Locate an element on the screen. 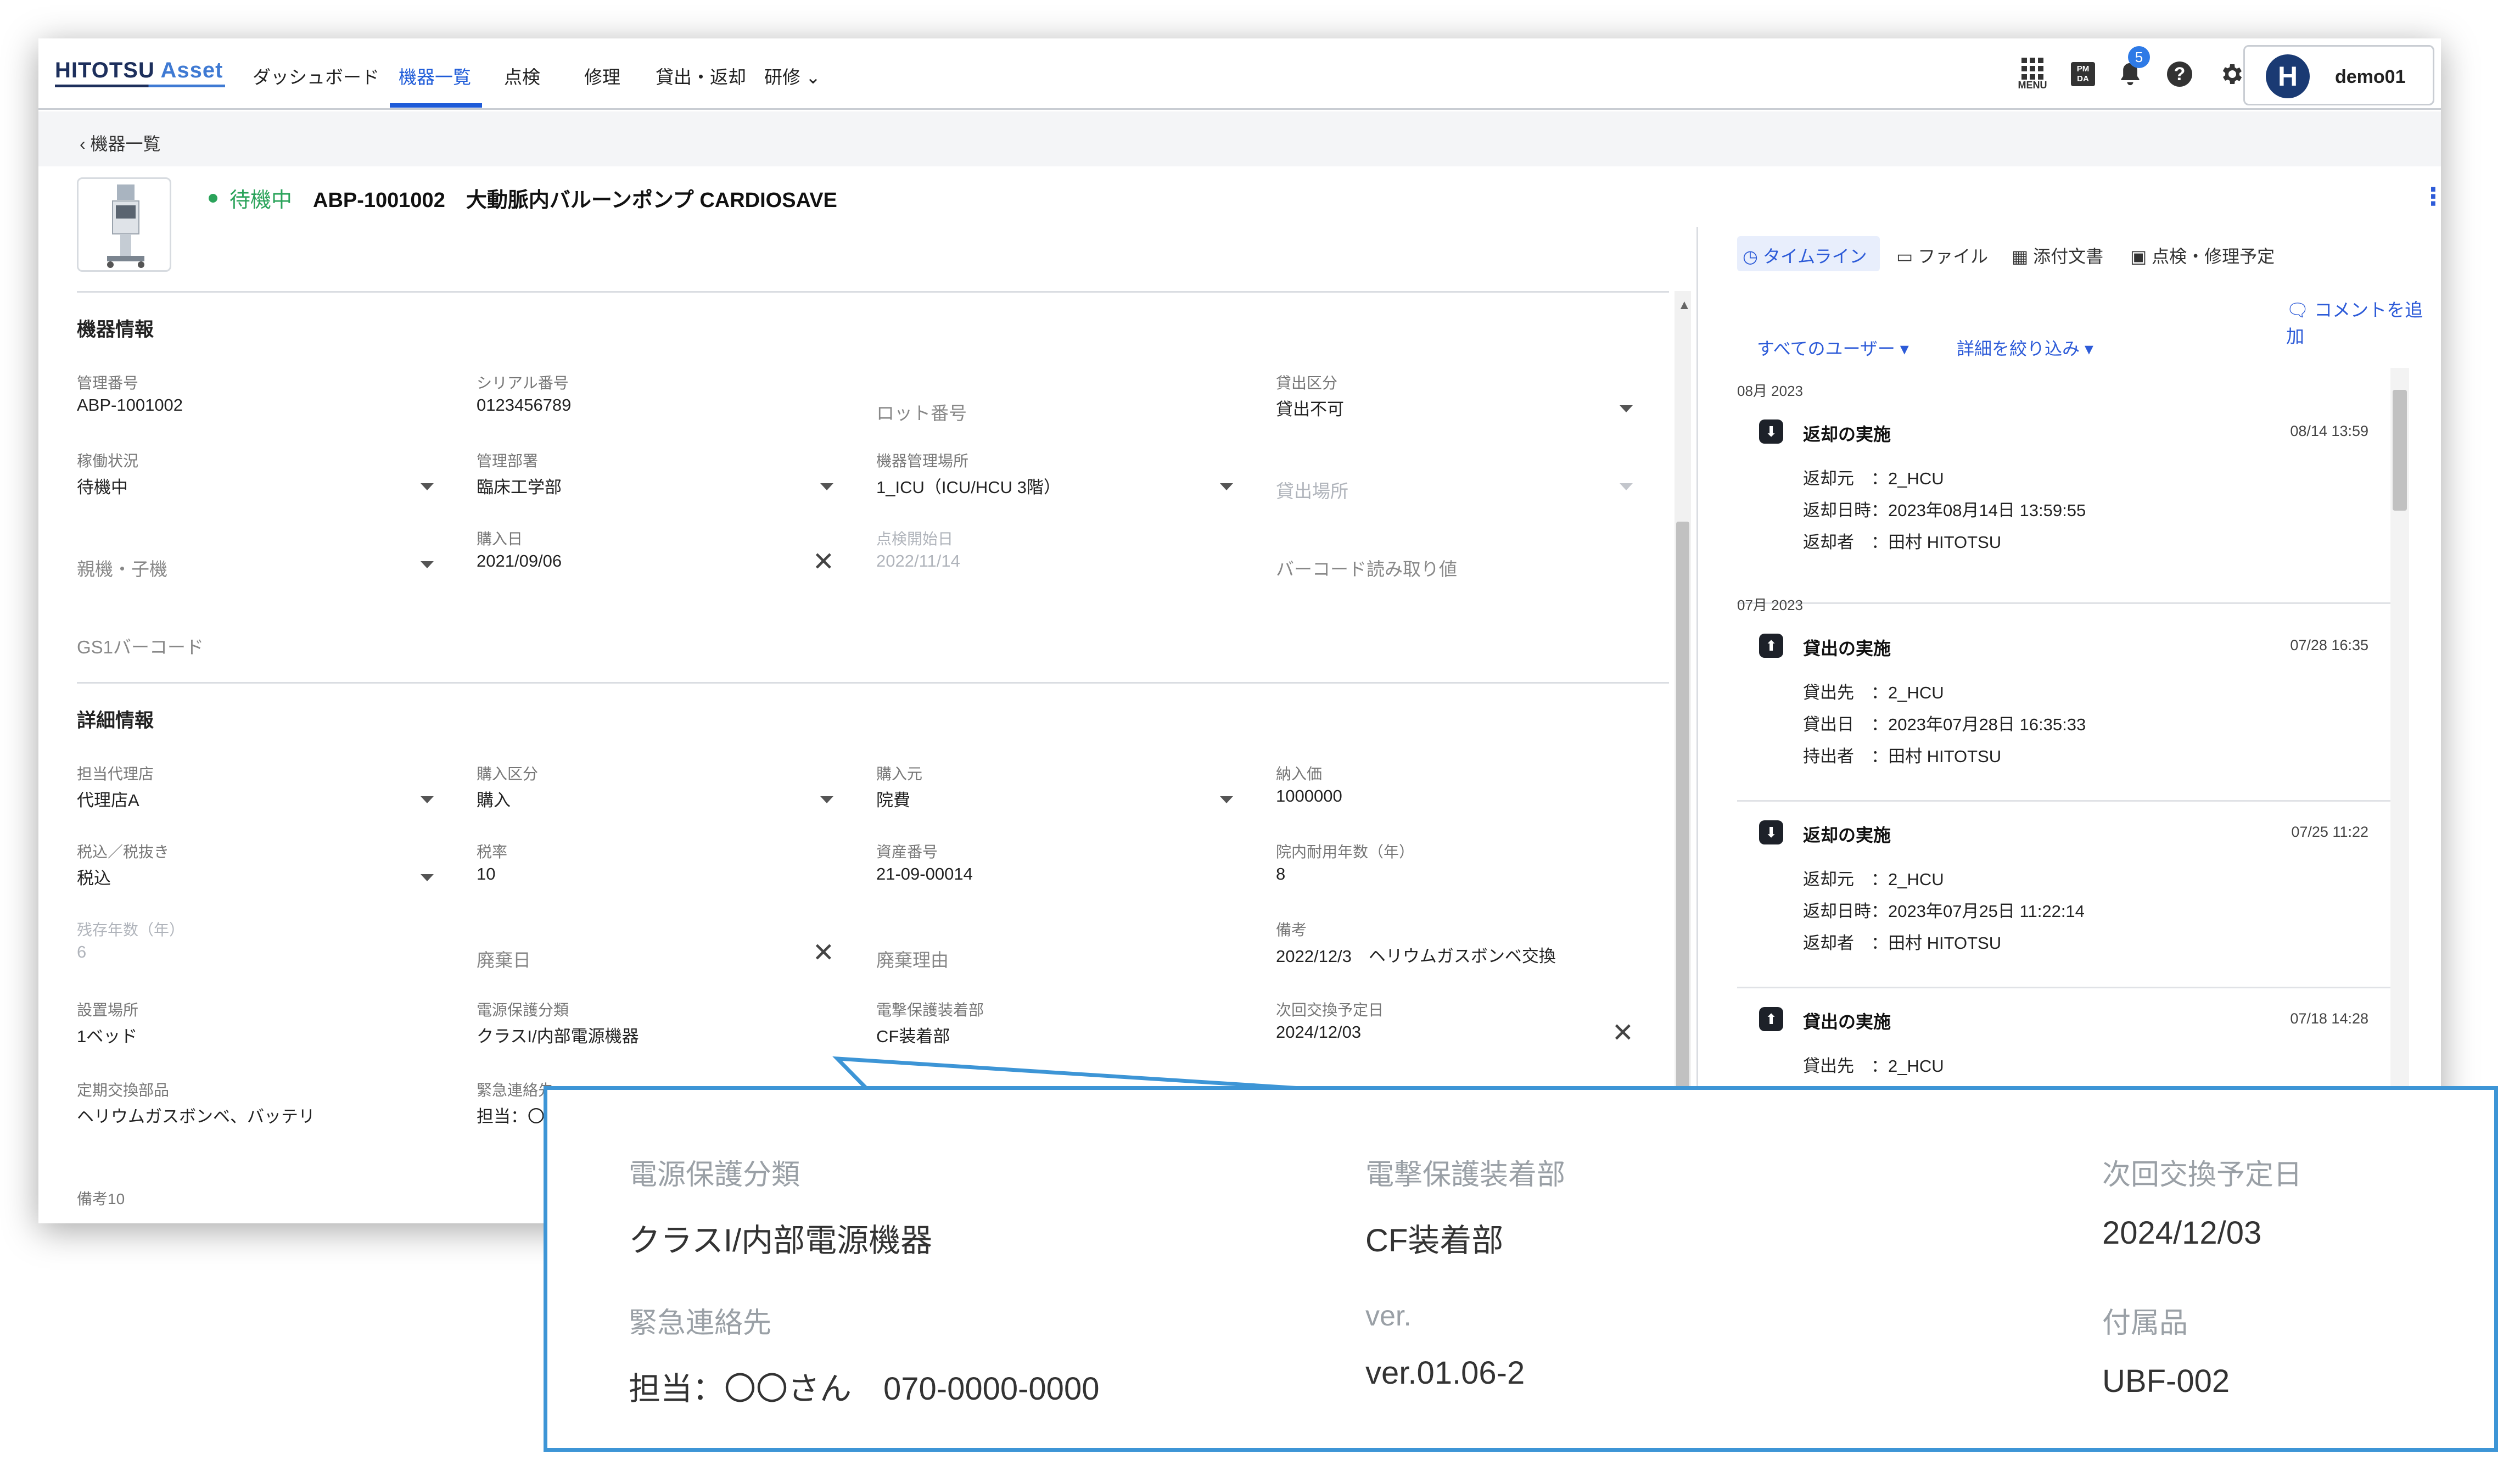 The width and height of the screenshot is (2520, 1460). callout-kinkyu: 緊急連絡先 担当：〇〇さん 070-0000-0000 is located at coordinates (865, 1357).